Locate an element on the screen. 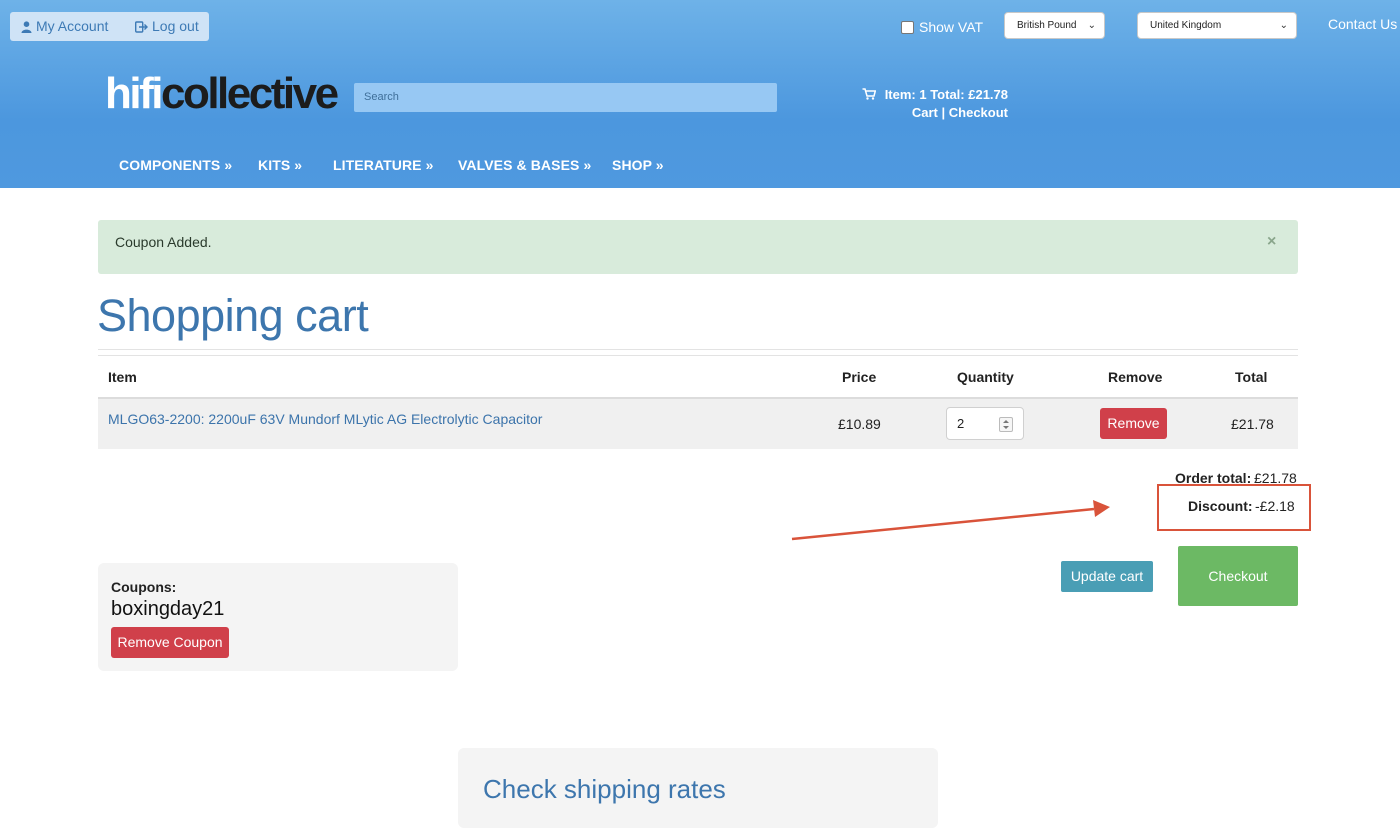 Image resolution: width=1400 pixels, height=828 pixels. shipping-rates-panel: Check shipping rates is located at coordinates (698, 788).